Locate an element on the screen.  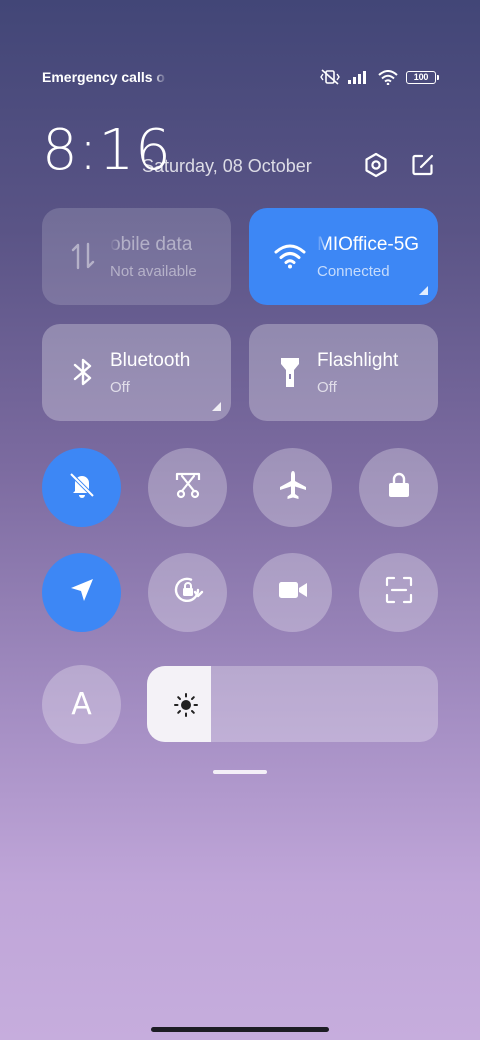
sun-icon is located at coordinates (186, 705).